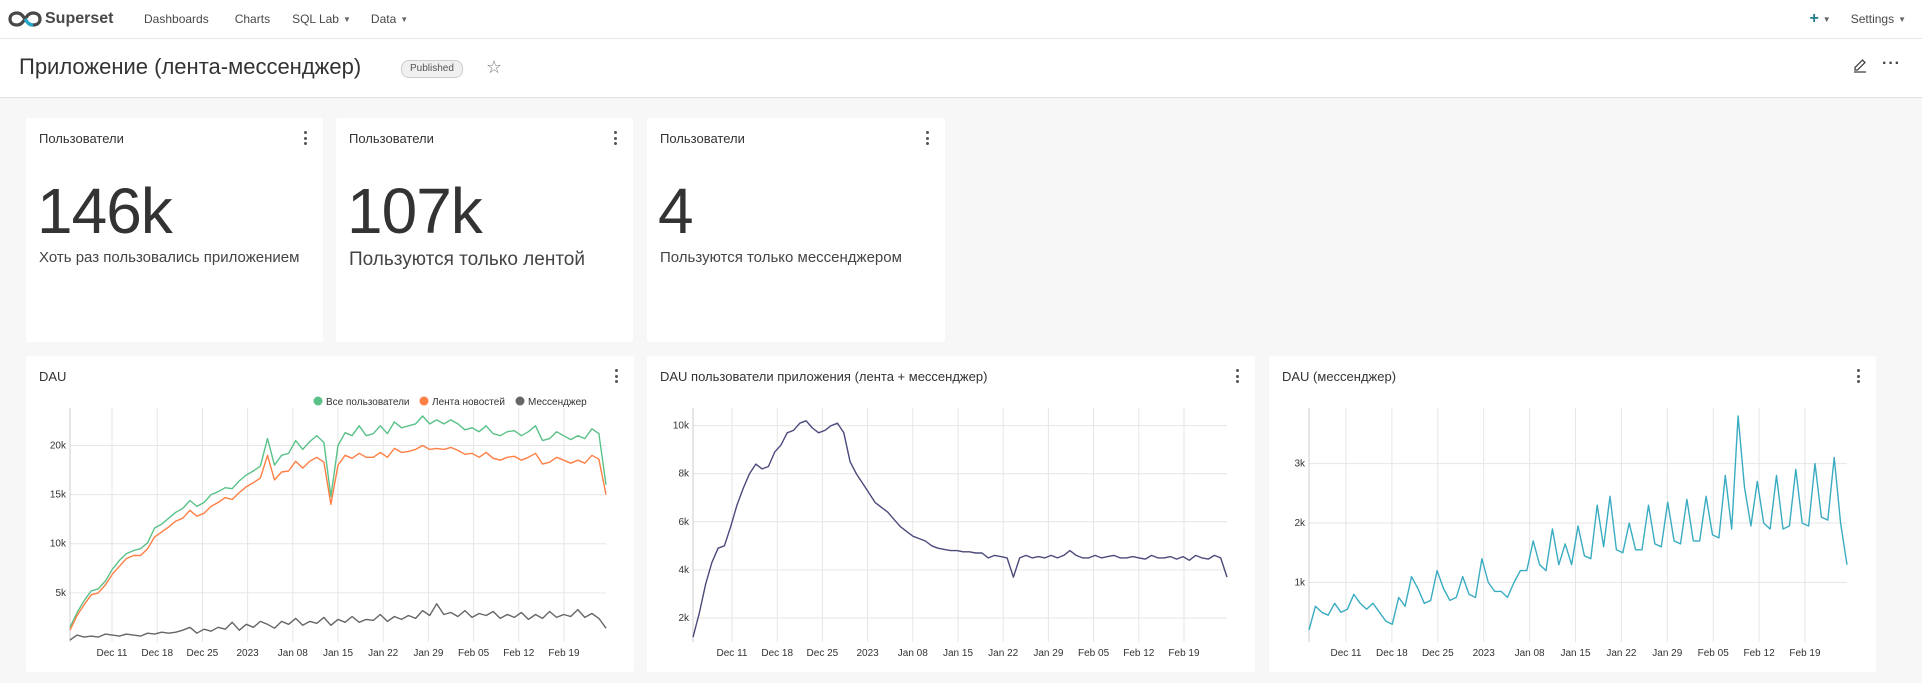 Image resolution: width=1922 pixels, height=683 pixels. I want to click on pencil-icon-svg, so click(1860, 66).